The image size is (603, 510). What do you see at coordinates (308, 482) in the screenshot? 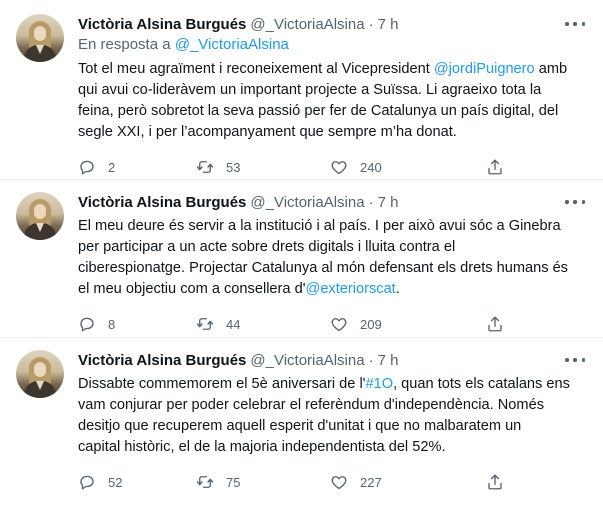
I see `tweet-actions: 52 75 227` at bounding box center [308, 482].